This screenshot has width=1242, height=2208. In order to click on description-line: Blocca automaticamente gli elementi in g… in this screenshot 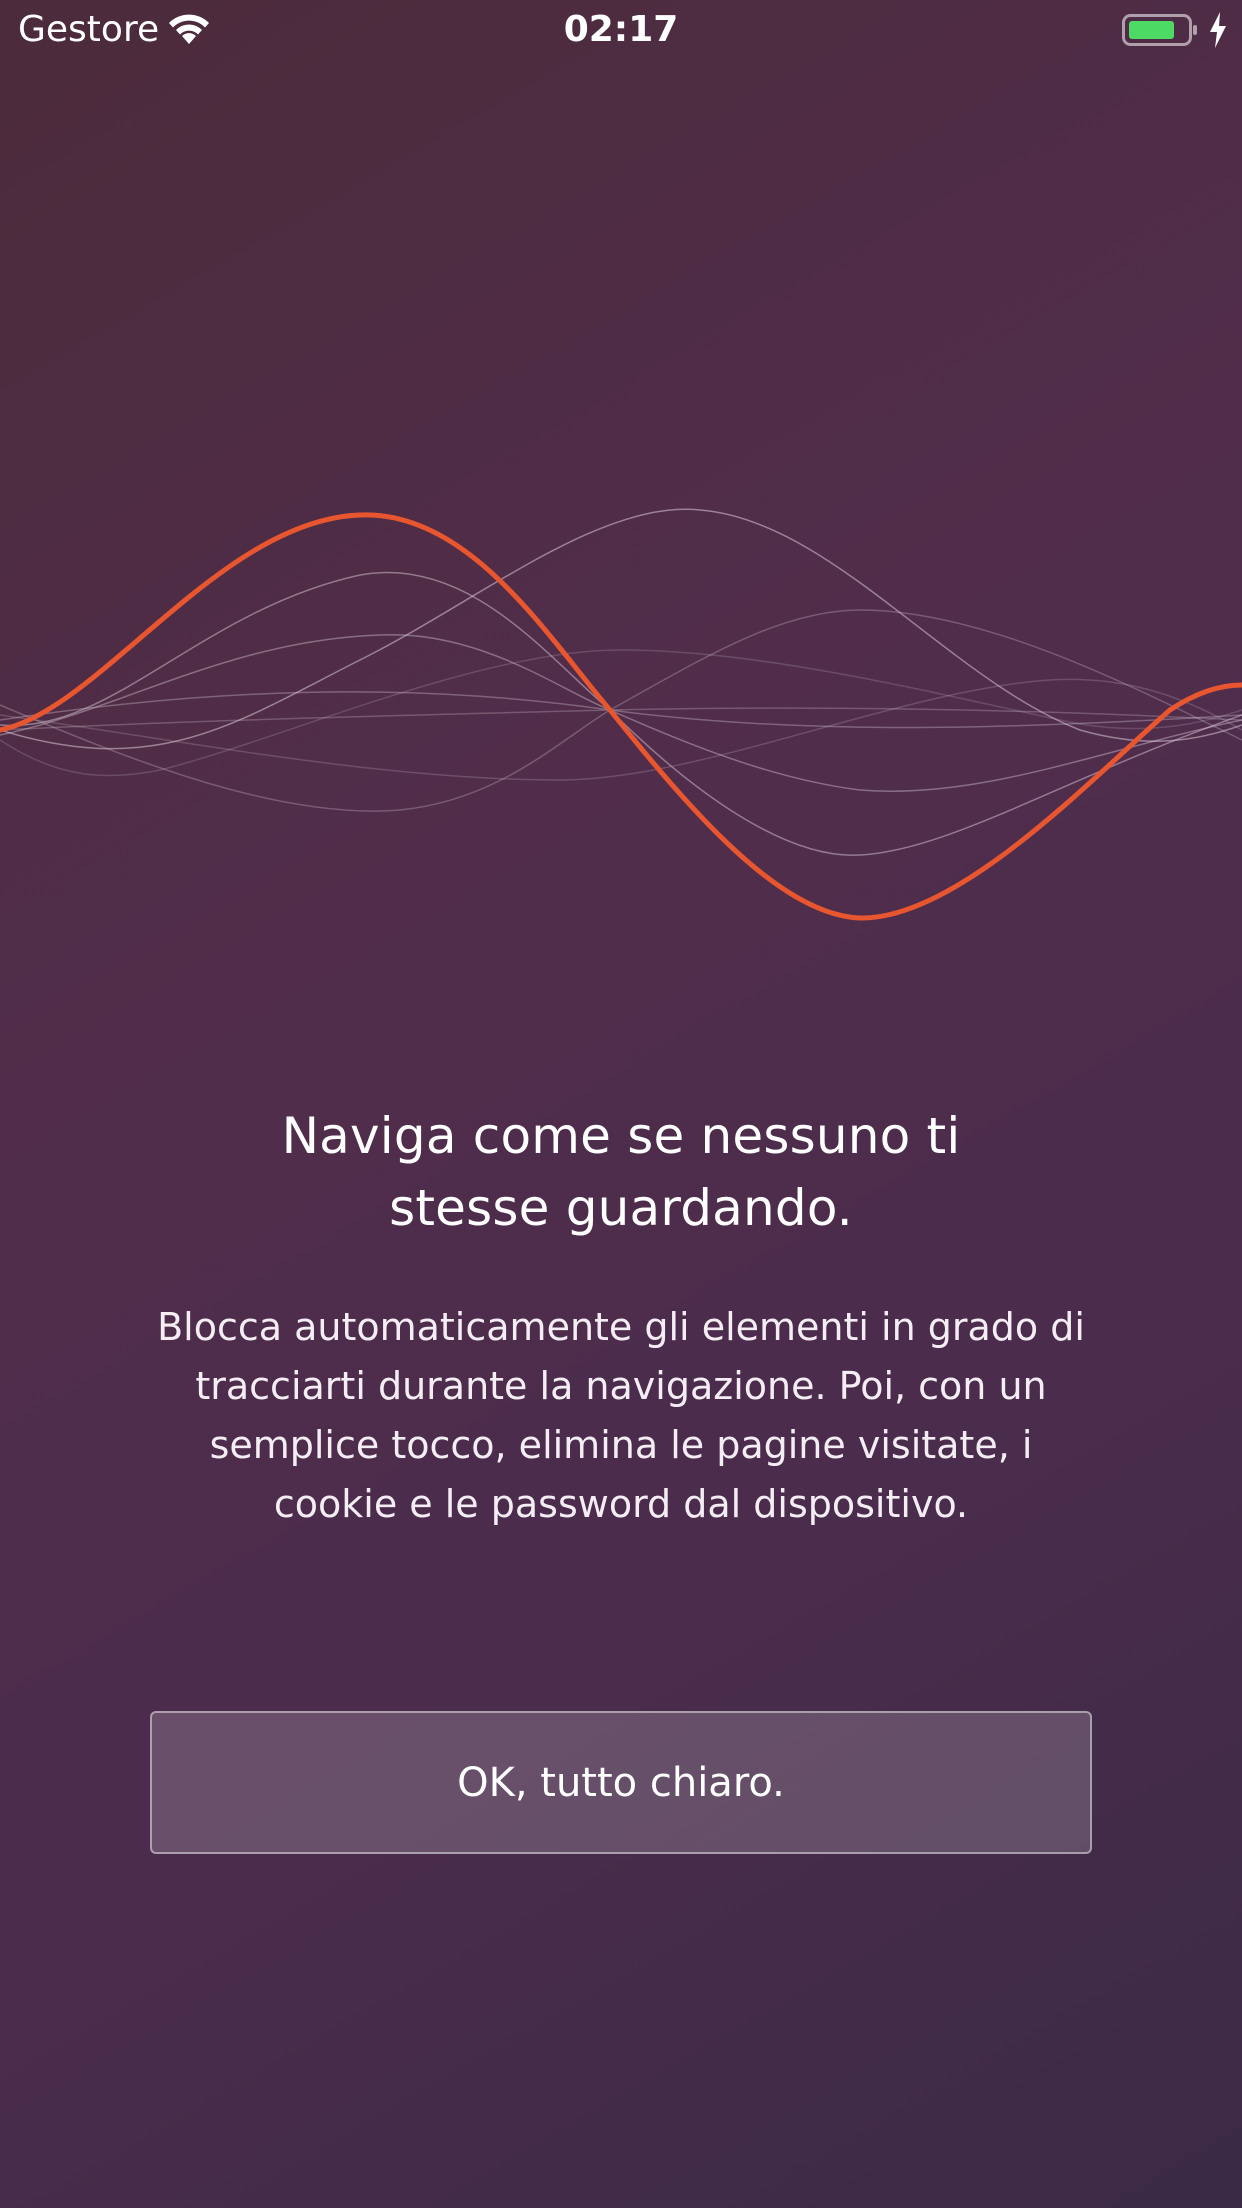, I will do `click(621, 1327)`.